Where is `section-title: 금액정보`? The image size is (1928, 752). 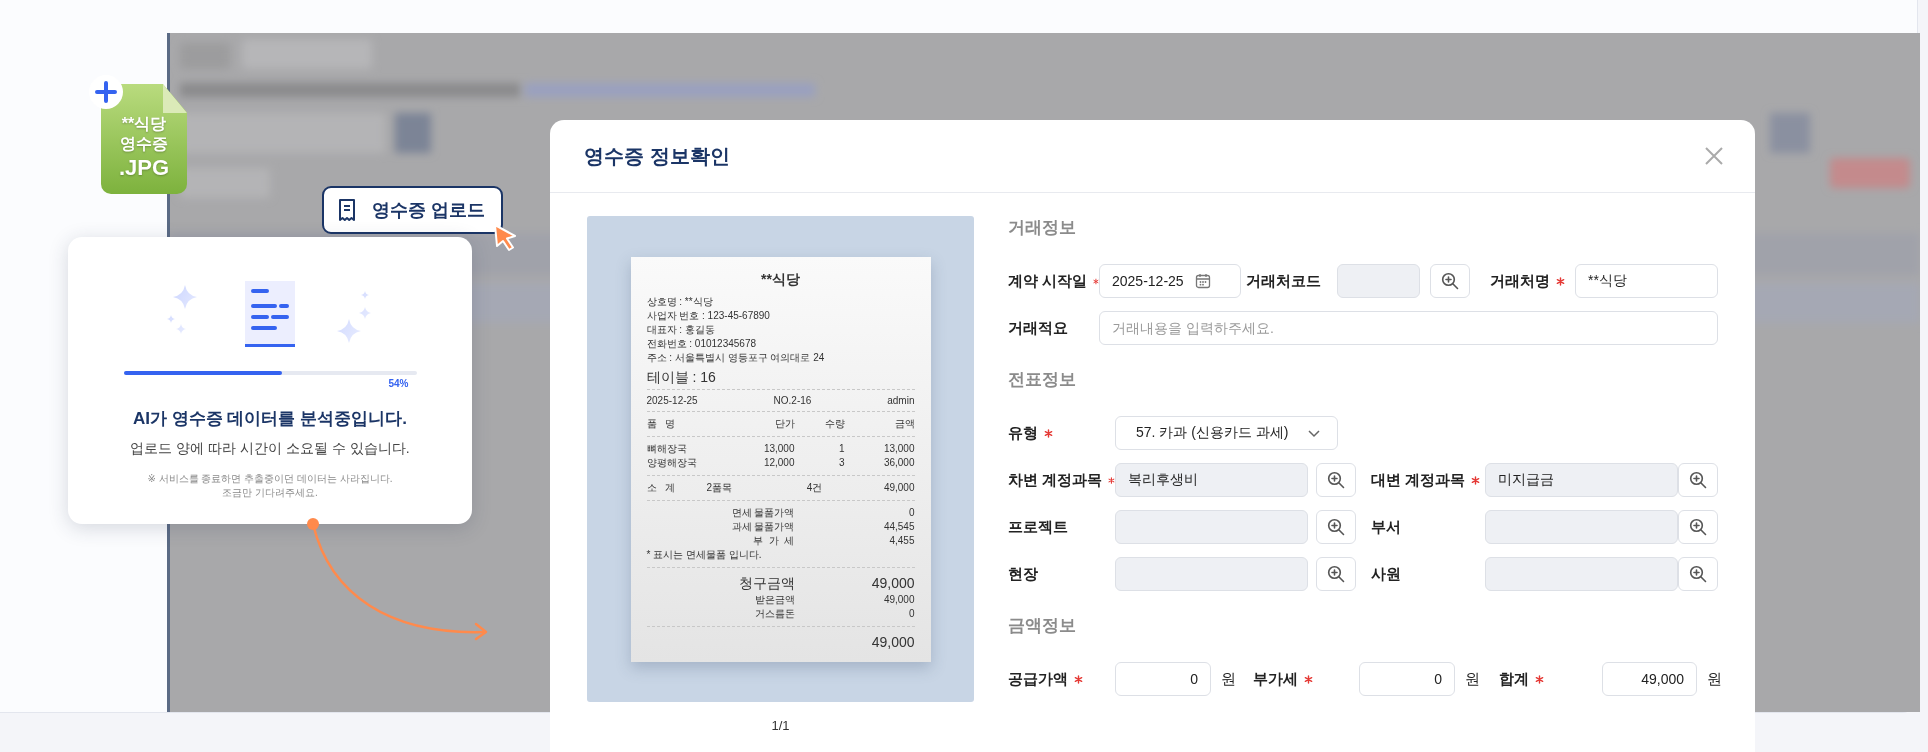
section-title: 금액정보 is located at coordinates (1042, 626).